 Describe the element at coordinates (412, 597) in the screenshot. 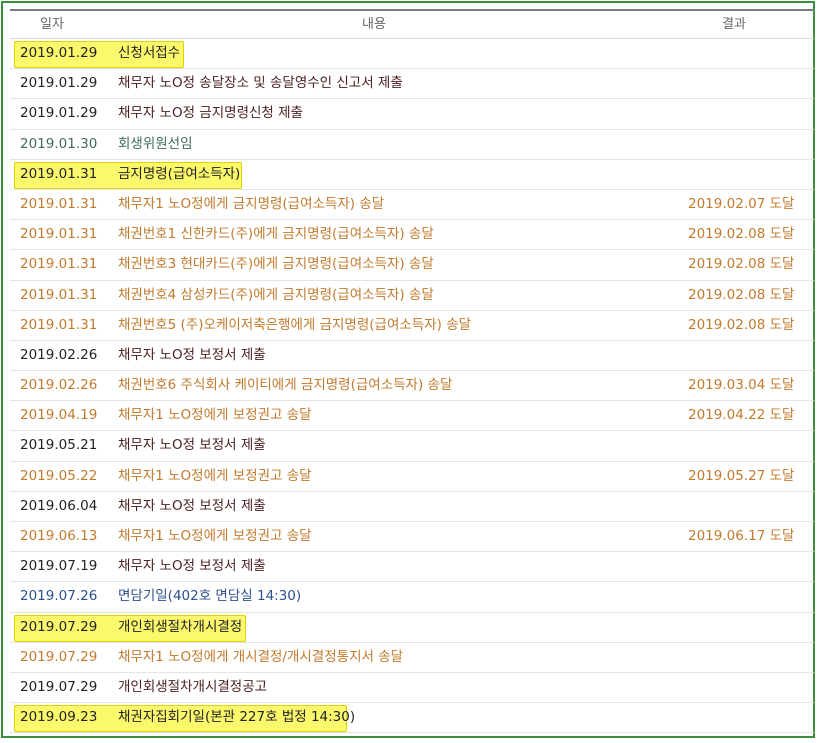

I see `table-row: 2019.07.26 면담기일(402호 면담실 14:30)` at that location.